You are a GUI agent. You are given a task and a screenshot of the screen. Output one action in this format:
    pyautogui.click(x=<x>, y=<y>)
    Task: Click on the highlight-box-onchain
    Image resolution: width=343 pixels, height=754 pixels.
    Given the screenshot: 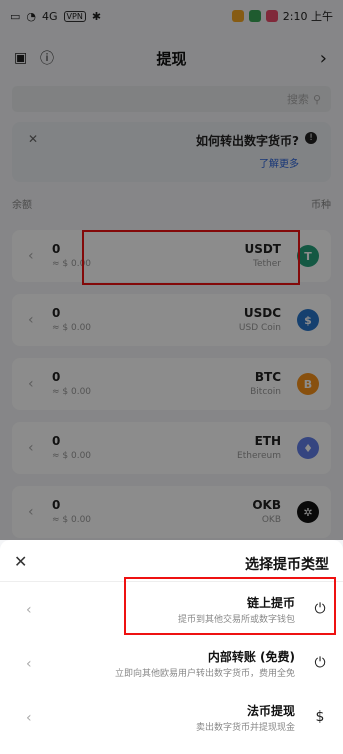 What is the action you would take?
    pyautogui.click(x=230, y=606)
    